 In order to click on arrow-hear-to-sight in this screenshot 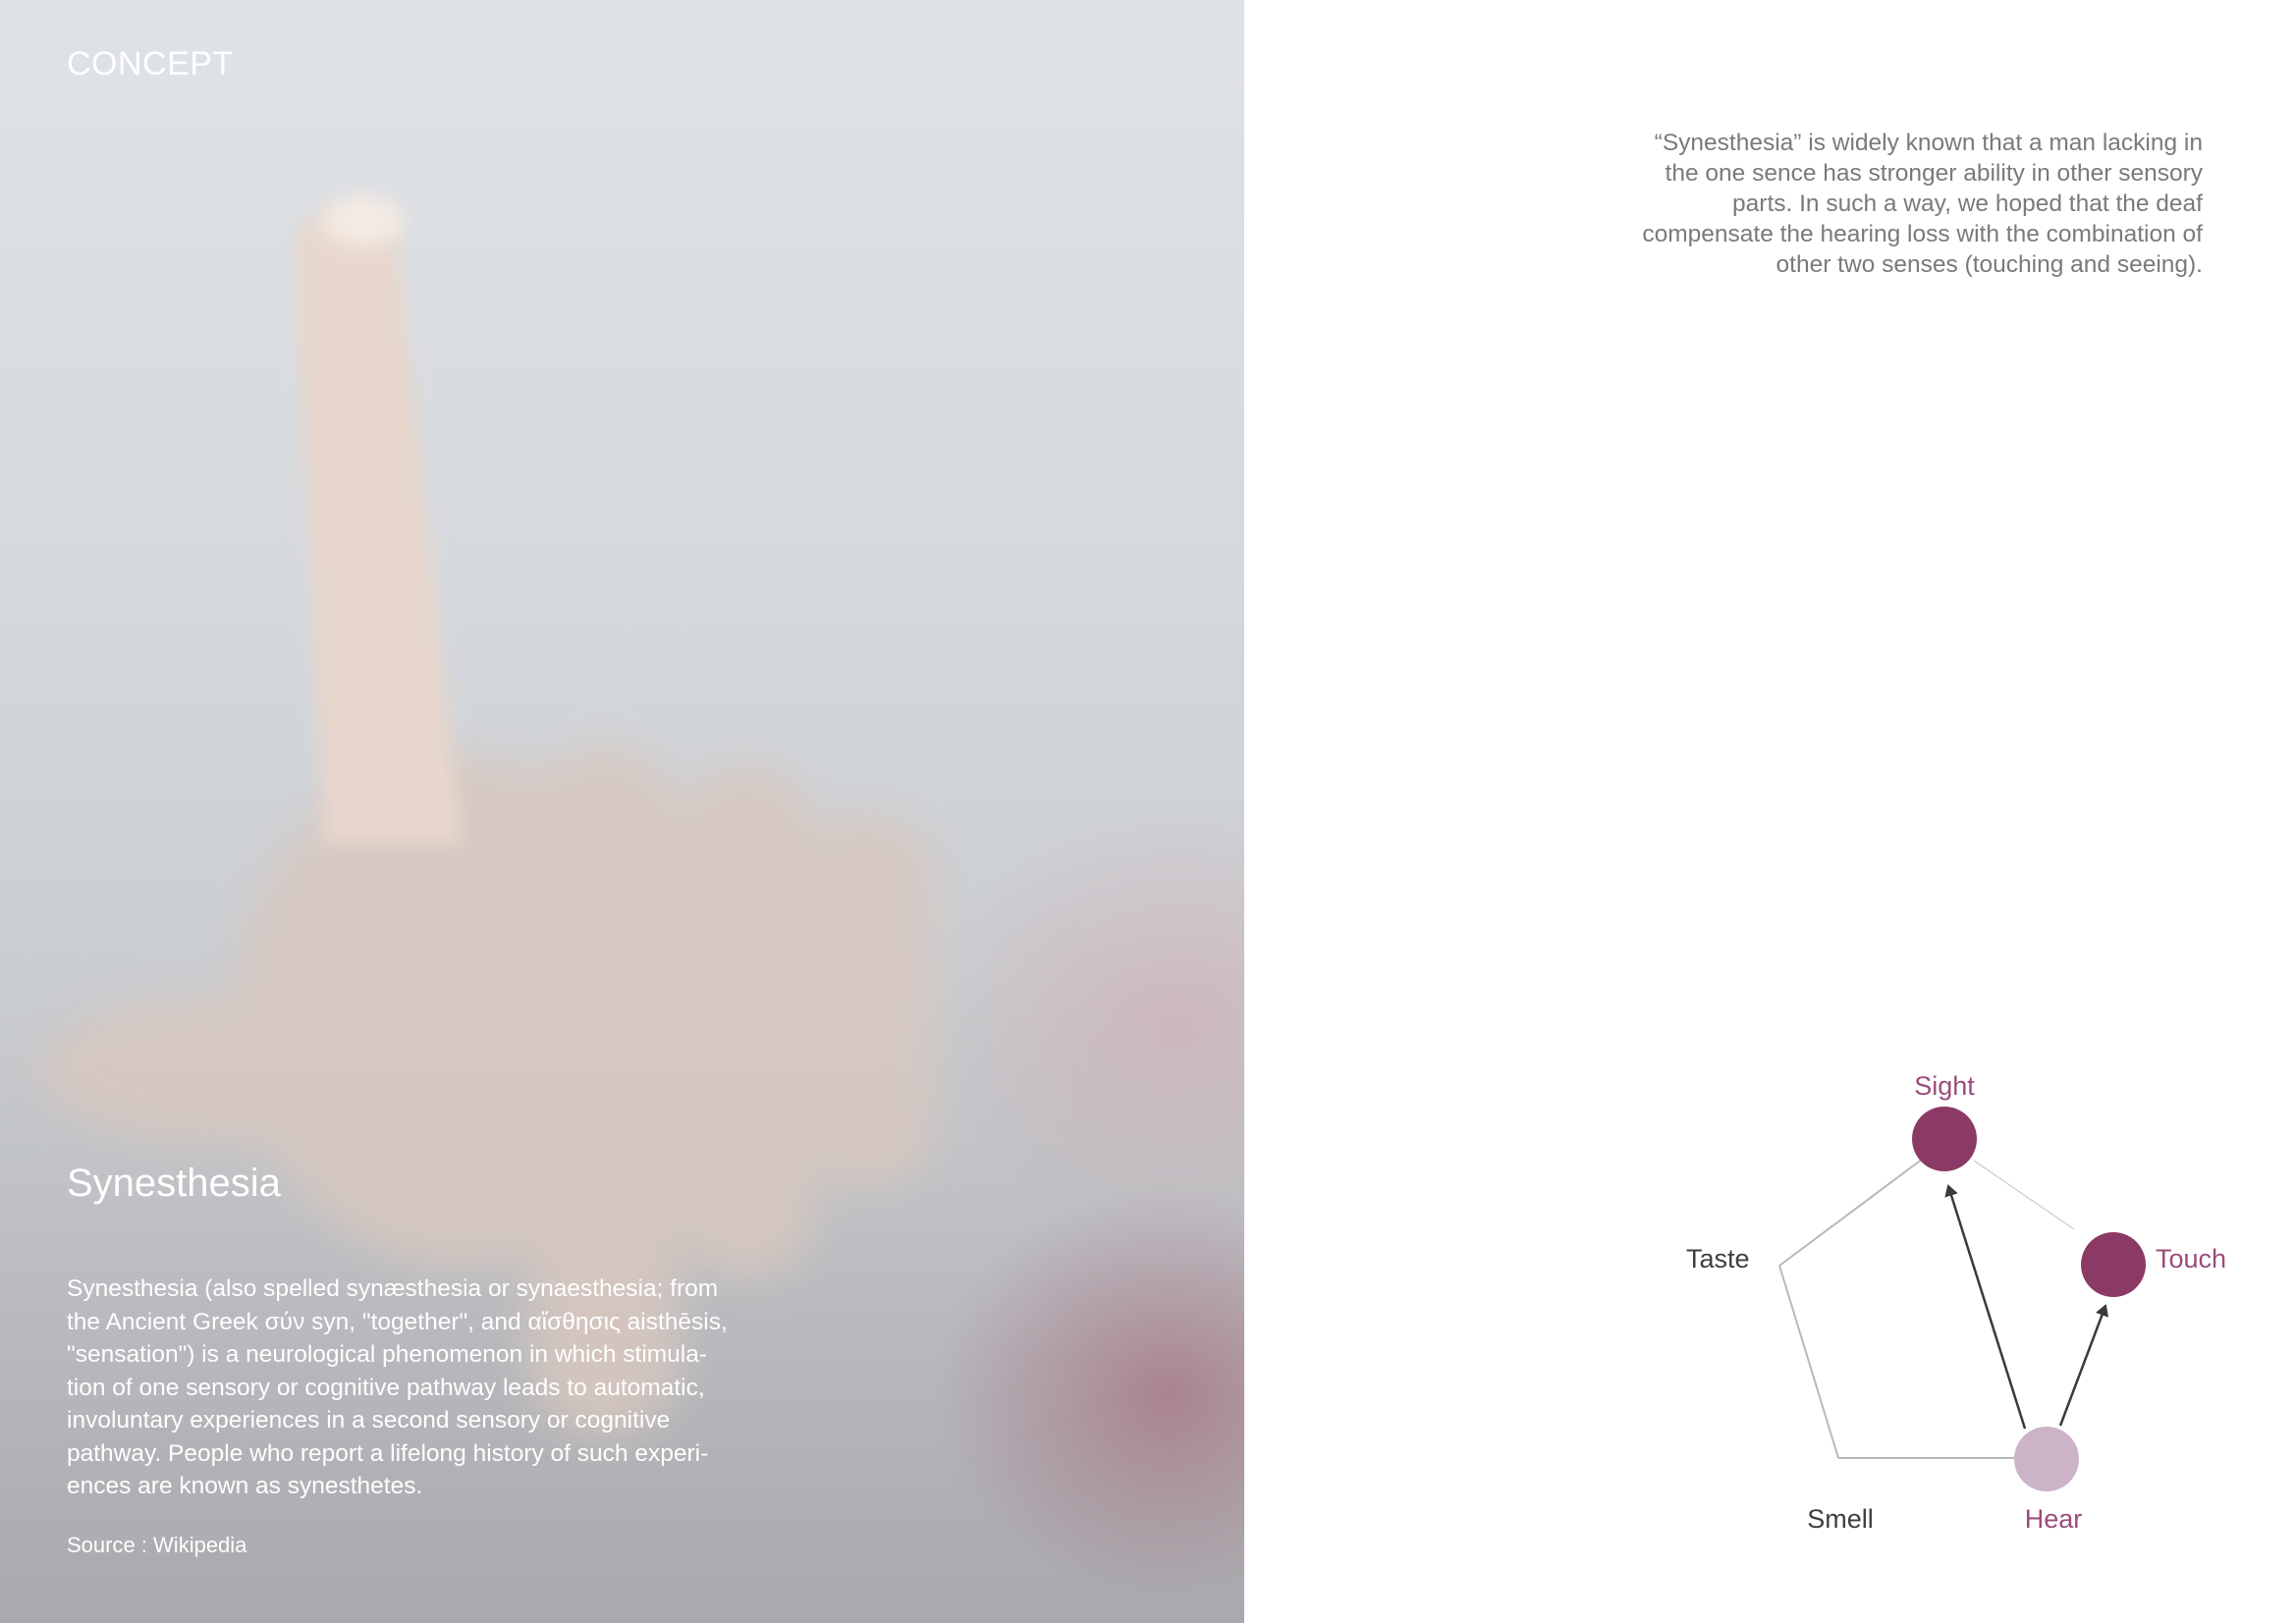, I will do `click(1985, 1307)`.